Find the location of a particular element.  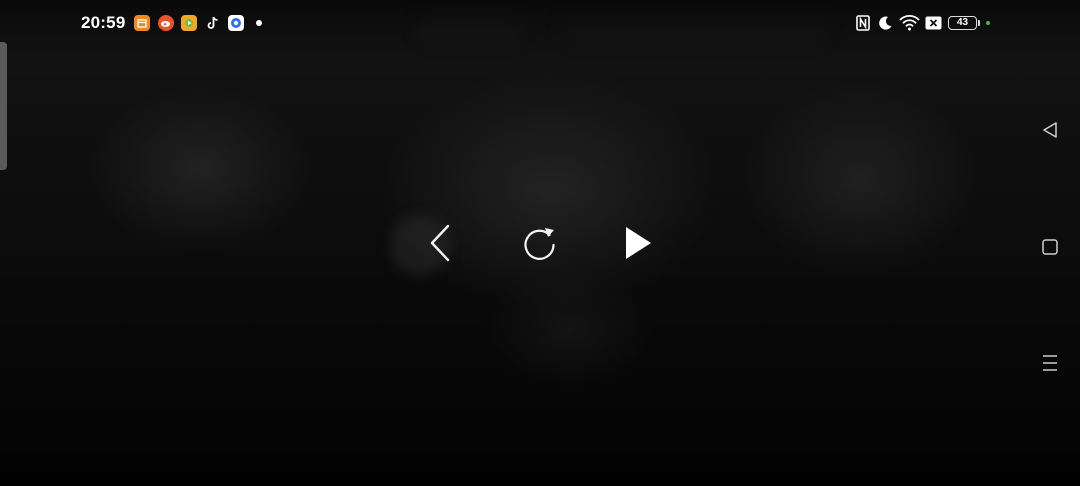

menu-button is located at coordinates (1050, 363).